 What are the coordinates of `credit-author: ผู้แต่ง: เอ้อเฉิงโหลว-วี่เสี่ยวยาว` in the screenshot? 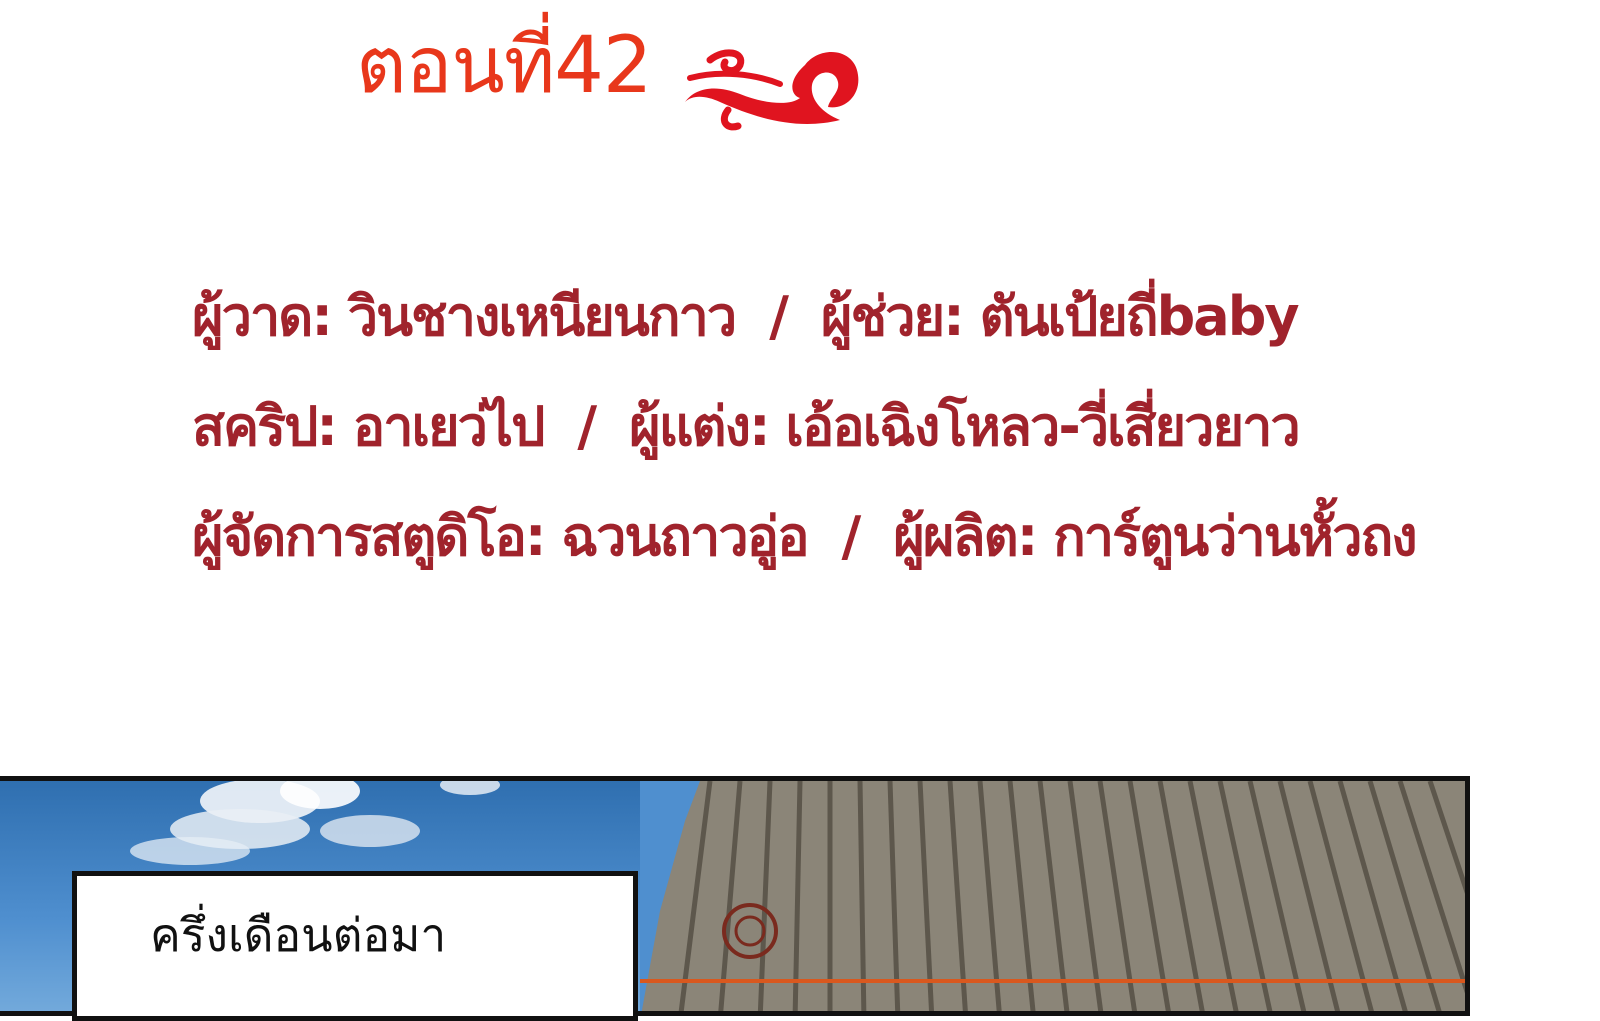 It's located at (965, 426).